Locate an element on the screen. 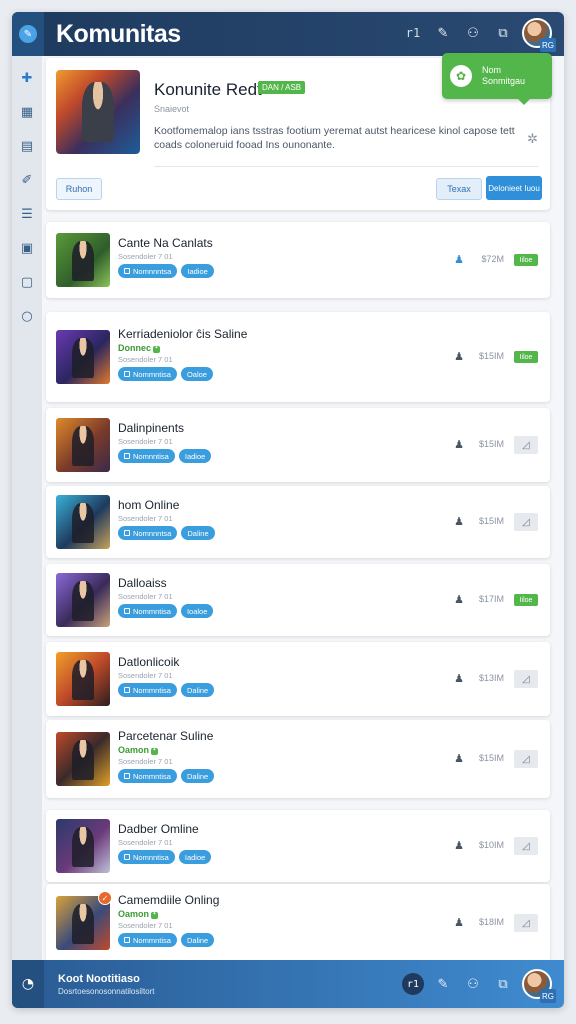 This screenshot has width=576, height=1024. list-icon: ☰ is located at coordinates (27, 214).